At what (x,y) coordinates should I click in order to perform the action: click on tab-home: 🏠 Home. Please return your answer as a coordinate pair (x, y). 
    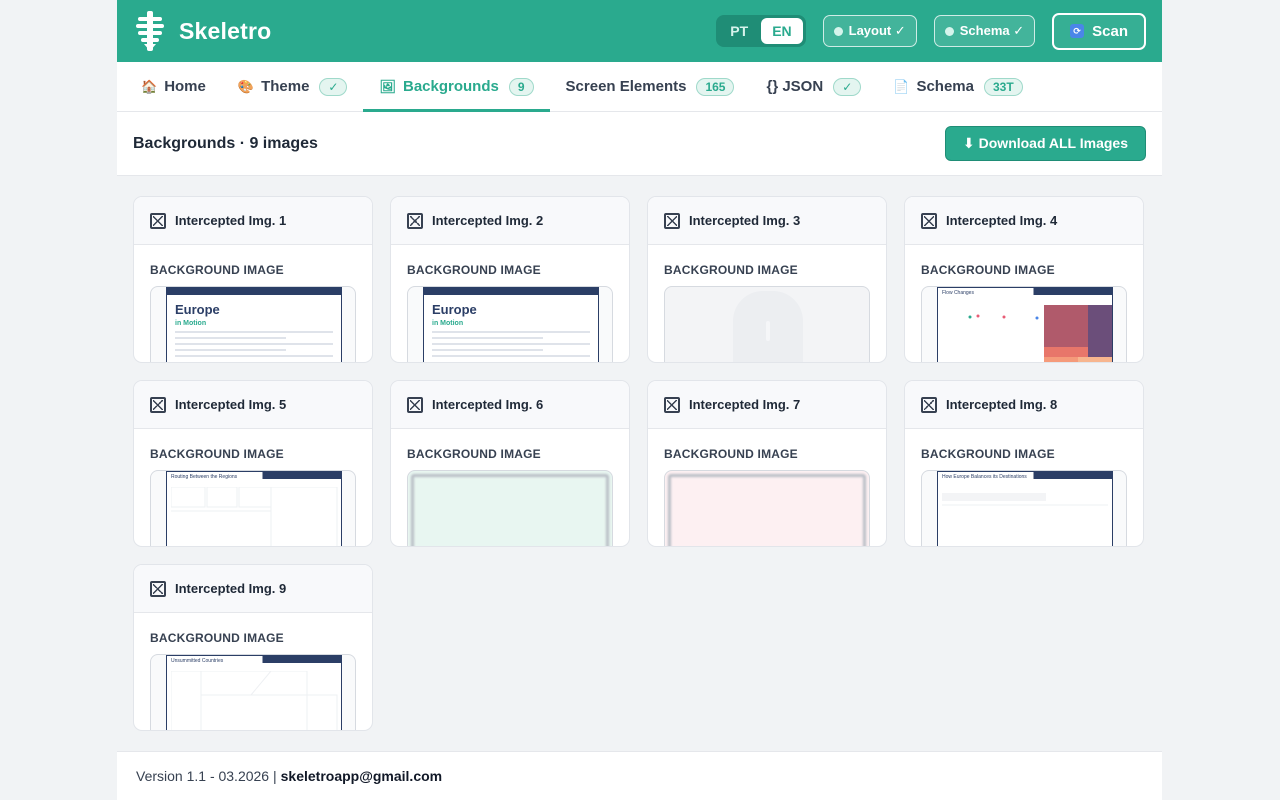
    Looking at the image, I should click on (173, 86).